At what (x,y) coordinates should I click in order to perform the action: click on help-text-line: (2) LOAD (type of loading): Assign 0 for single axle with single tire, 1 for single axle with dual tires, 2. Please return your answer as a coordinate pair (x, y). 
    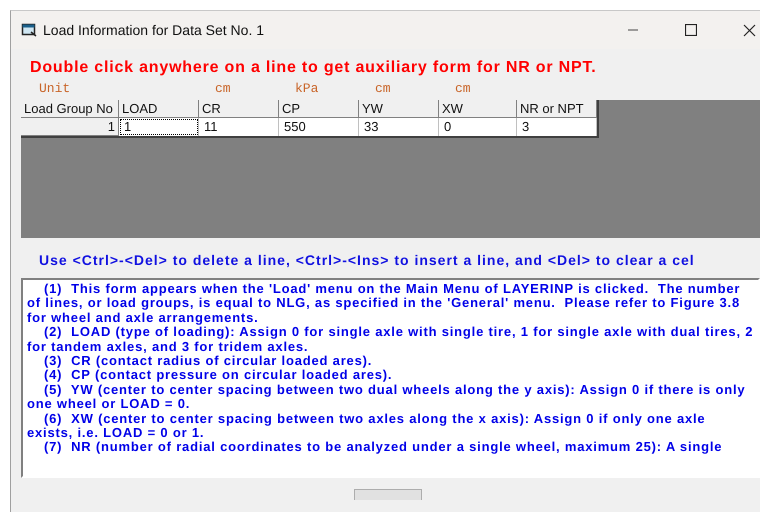
    Looking at the image, I should click on (398, 332).